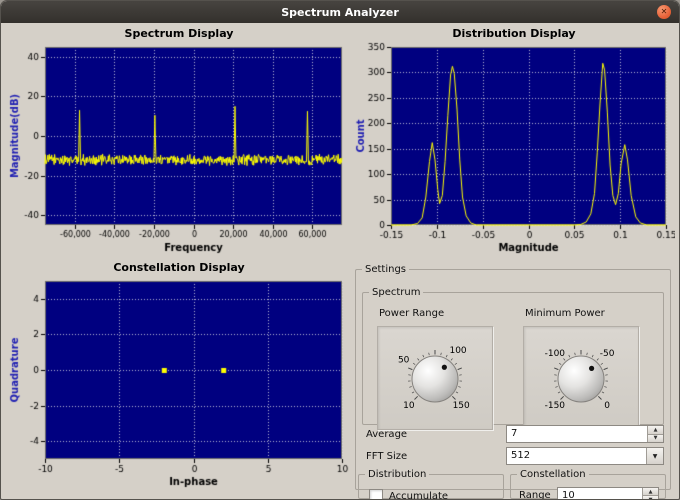  I want to click on average-spin-buttons: ▲ ▼, so click(655, 434).